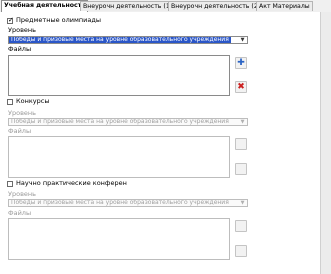 The image size is (331, 274). Describe the element at coordinates (241, 169) in the screenshot. I see `contests-delete-file-button` at that location.